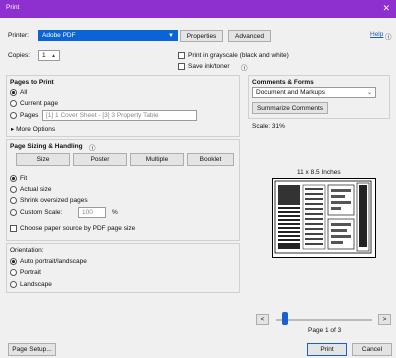 This screenshot has height=358, width=396. I want to click on current-page-label: Current page, so click(39, 103).